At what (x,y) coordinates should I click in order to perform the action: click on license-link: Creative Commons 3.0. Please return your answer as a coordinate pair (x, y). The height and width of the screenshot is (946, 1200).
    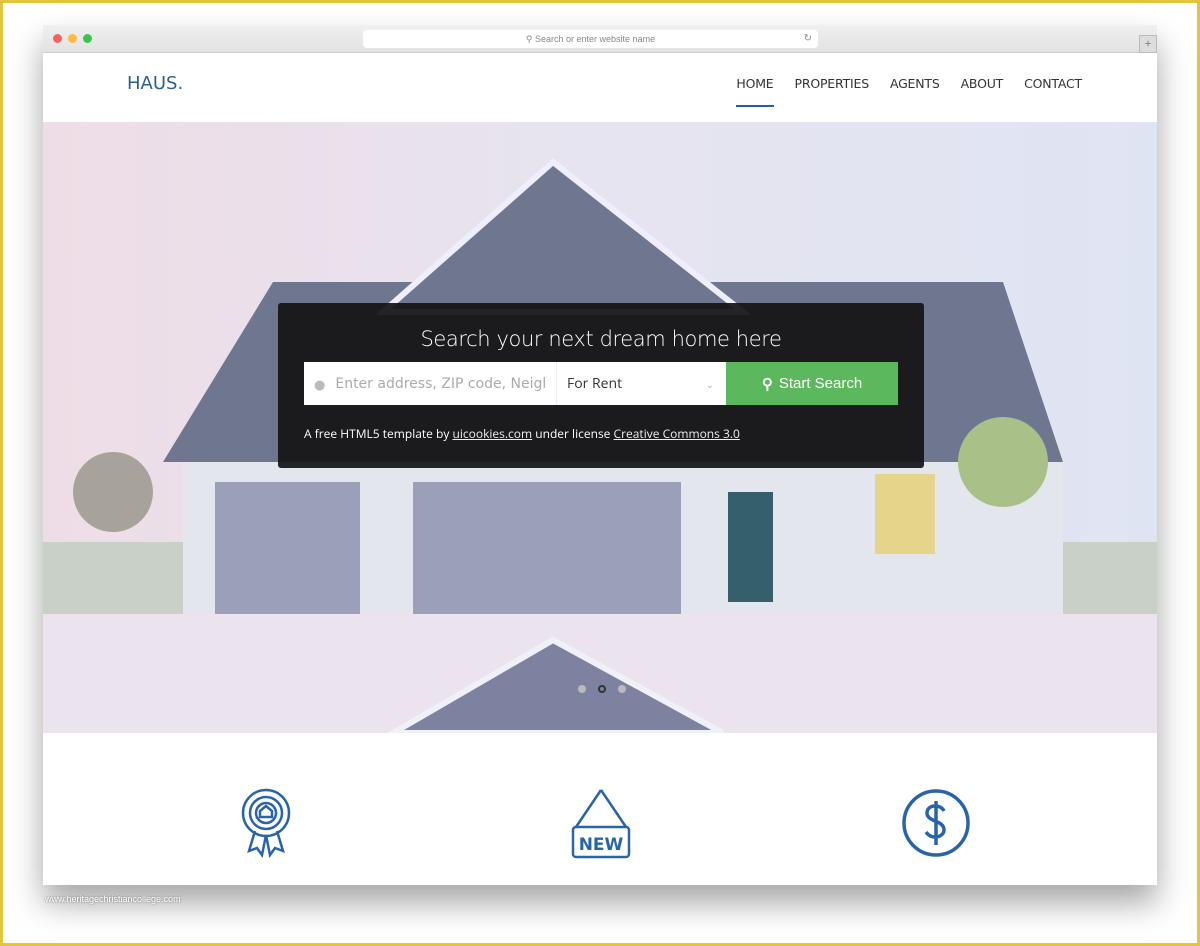
    Looking at the image, I should click on (677, 433).